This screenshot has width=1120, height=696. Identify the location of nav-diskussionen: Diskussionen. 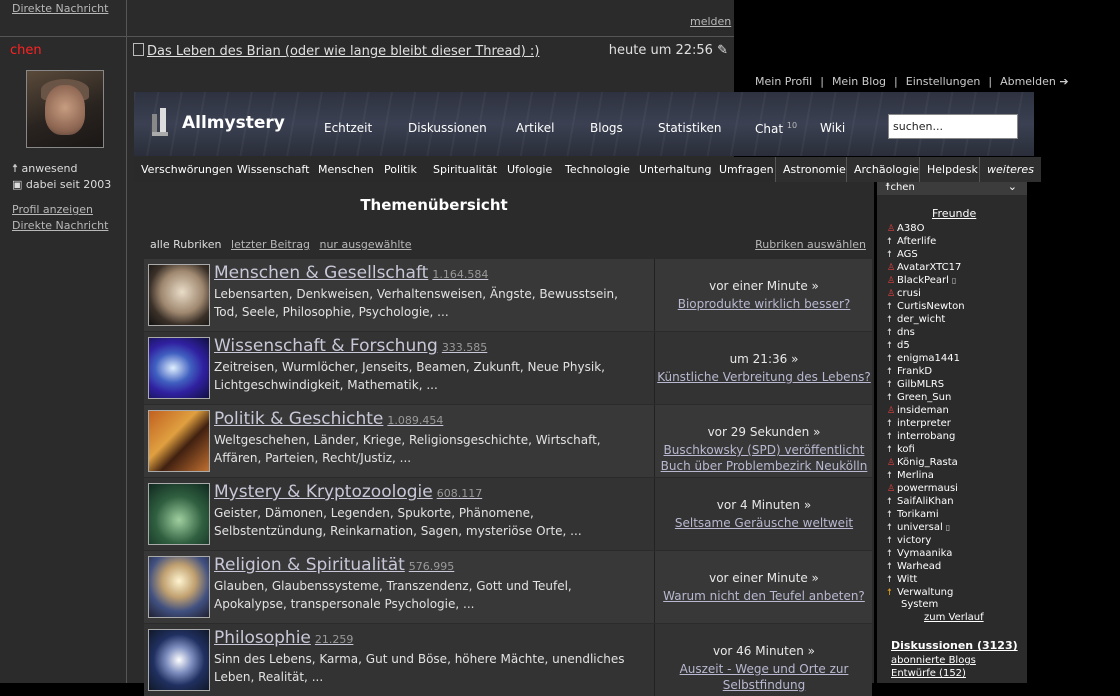
(447, 128).